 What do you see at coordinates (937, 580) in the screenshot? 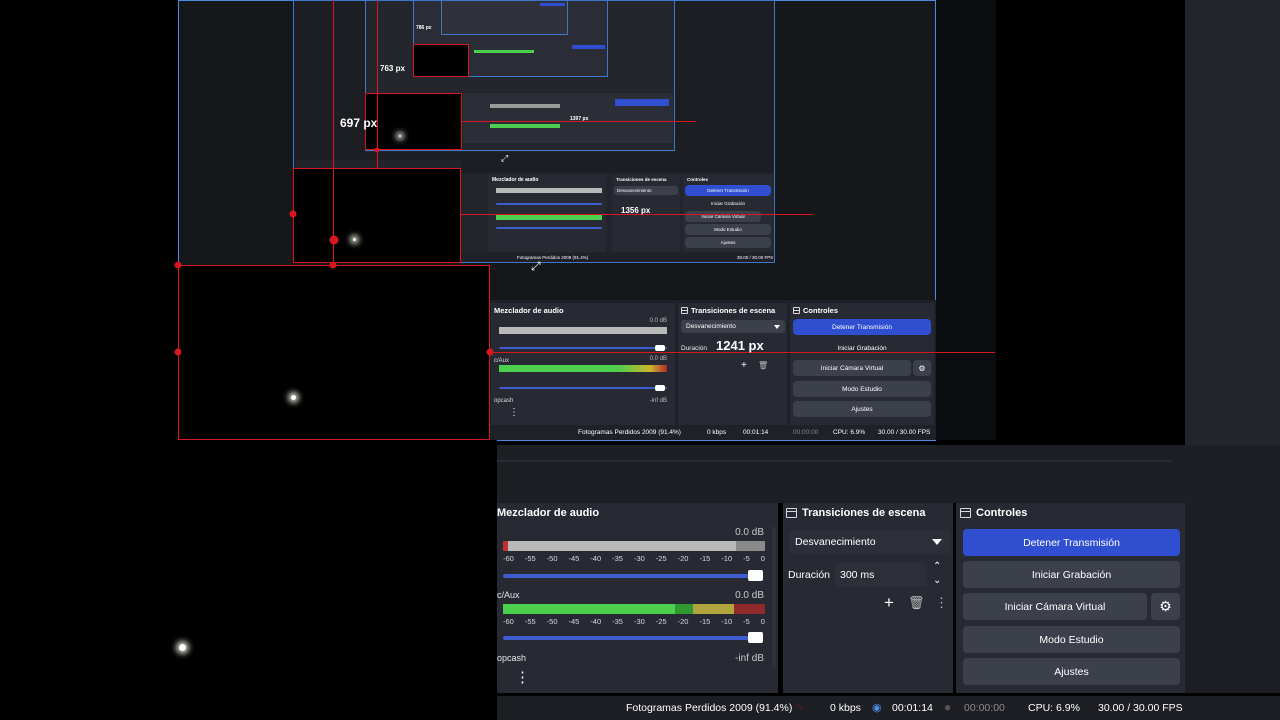
I see `spin-down-icon: ⌄` at bounding box center [937, 580].